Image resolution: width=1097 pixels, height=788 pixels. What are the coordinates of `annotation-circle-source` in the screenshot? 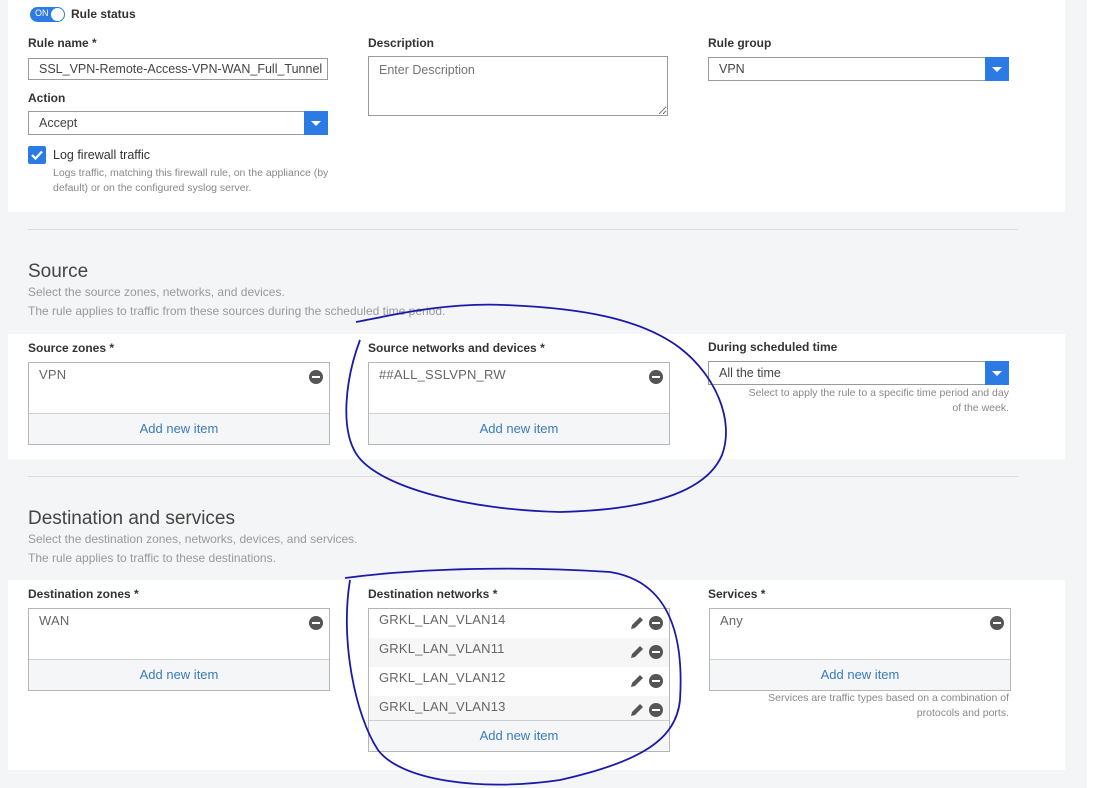 It's located at (536, 408).